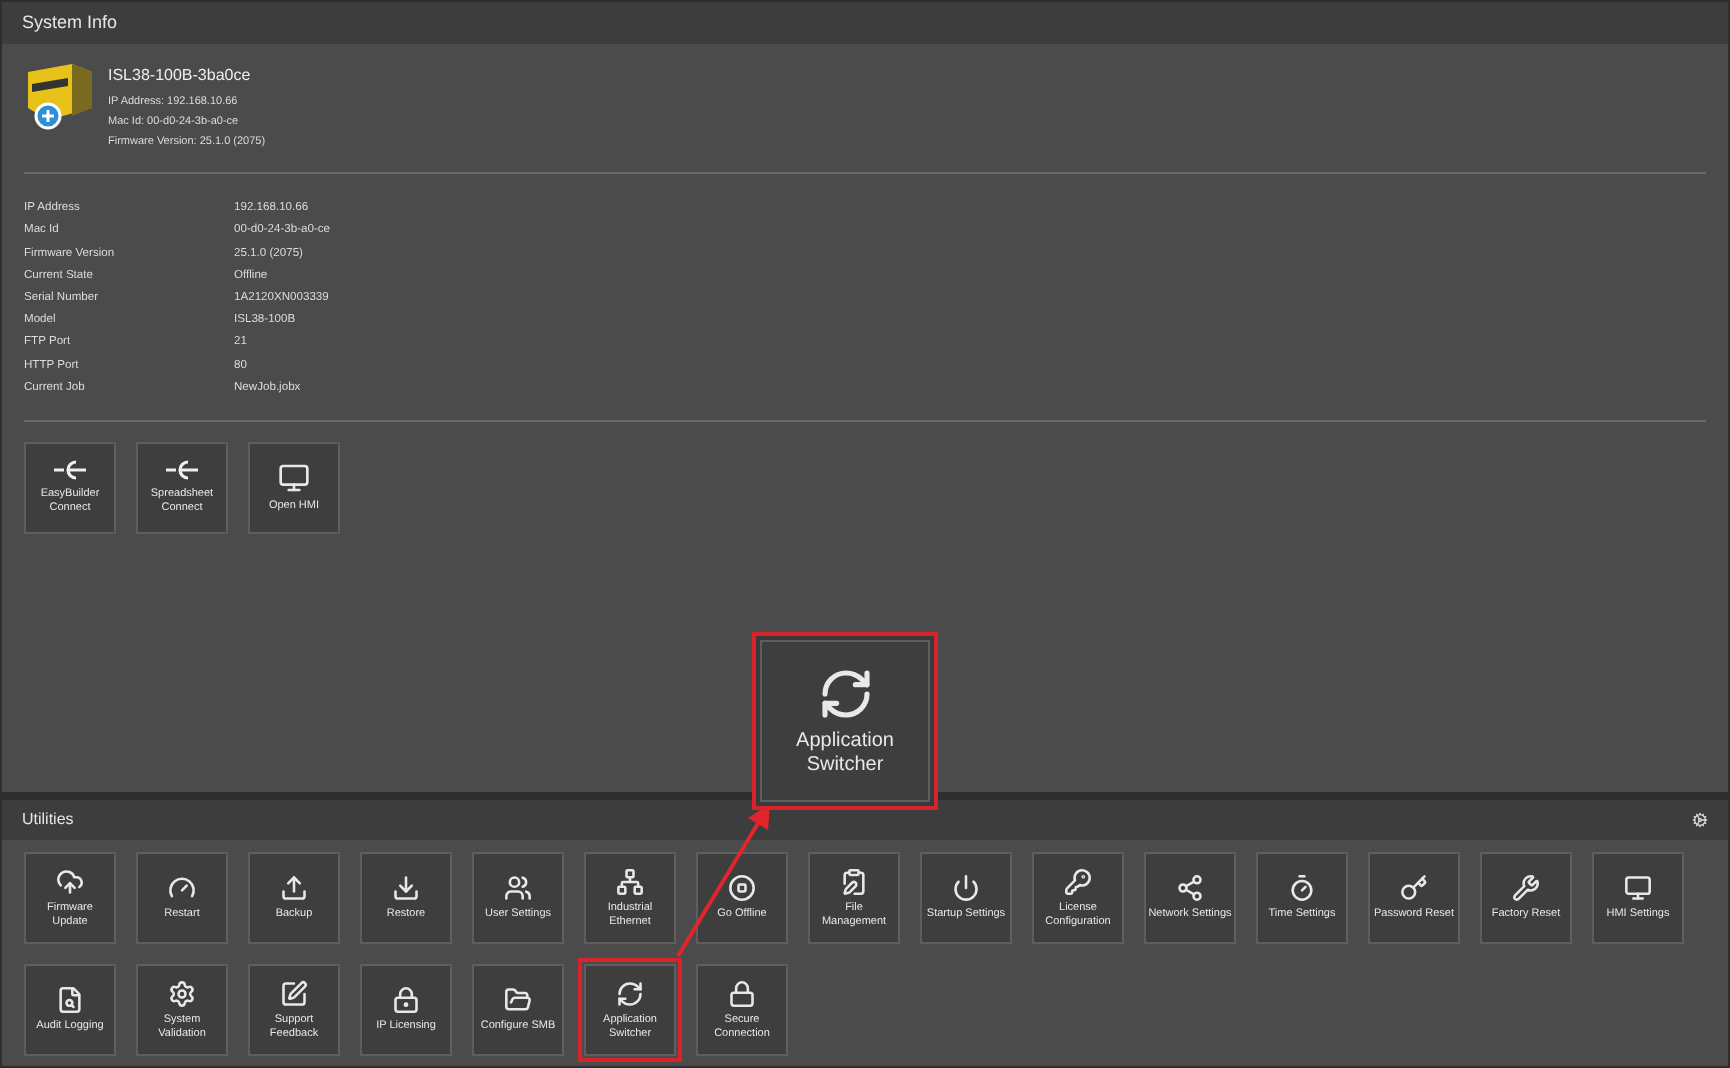  I want to click on utility-tile: Application Switcher, so click(845, 721).